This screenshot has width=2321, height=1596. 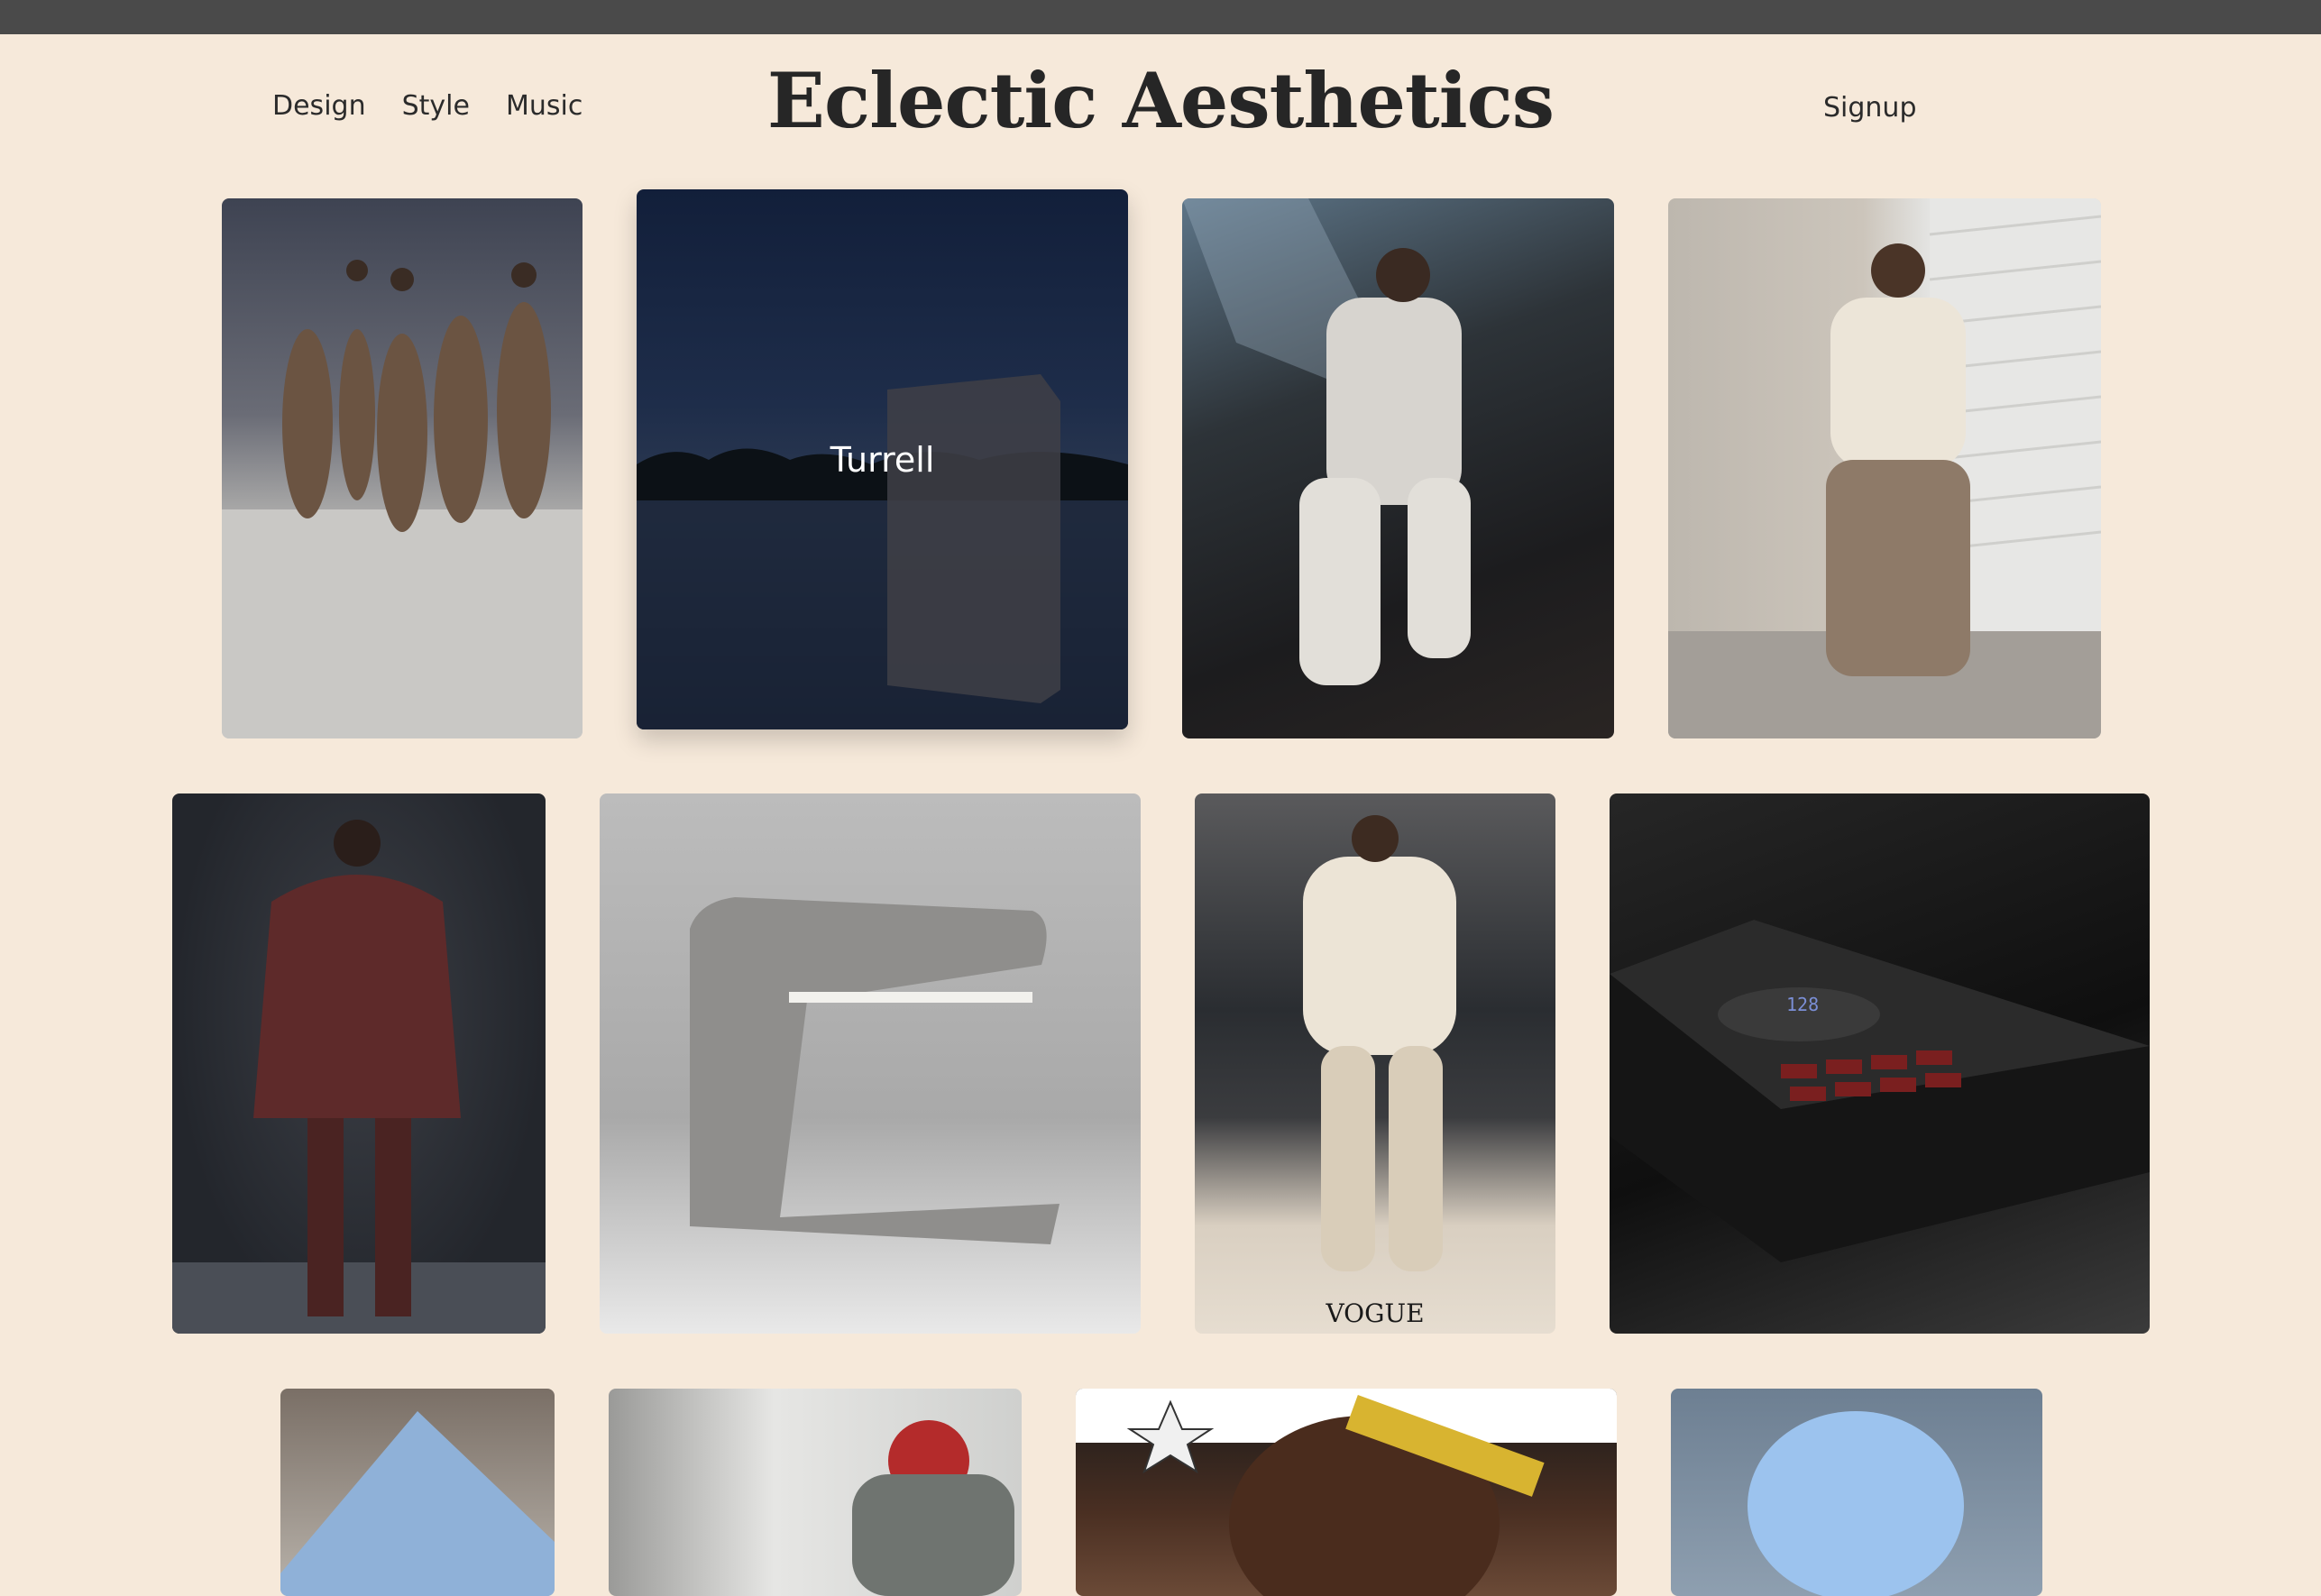 I want to click on sampler-display: 128, so click(x=1803, y=1004).